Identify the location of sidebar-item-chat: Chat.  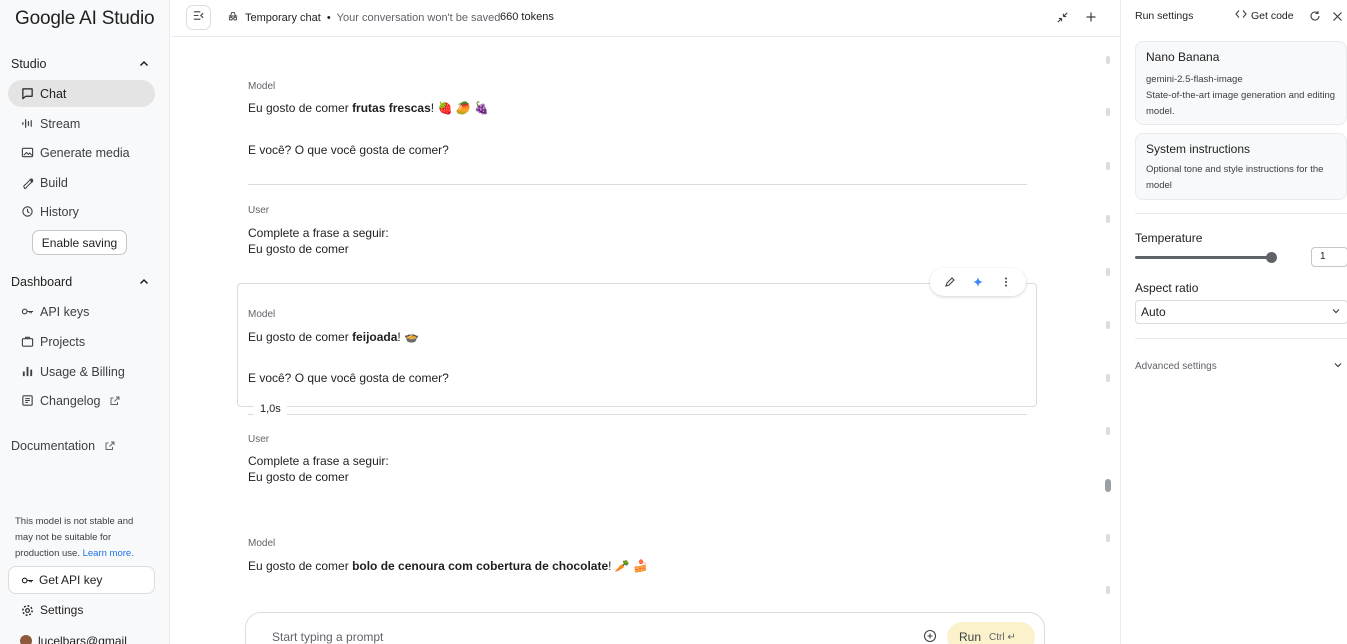
(81, 93).